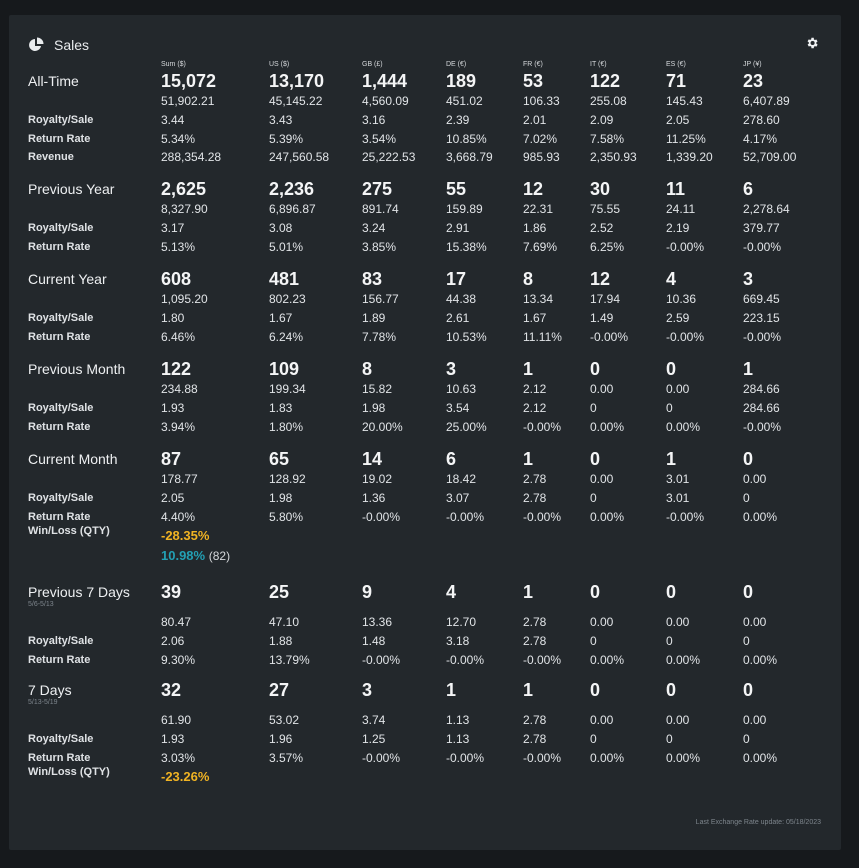  I want to click on cell-value: 223.15, so click(761, 318).